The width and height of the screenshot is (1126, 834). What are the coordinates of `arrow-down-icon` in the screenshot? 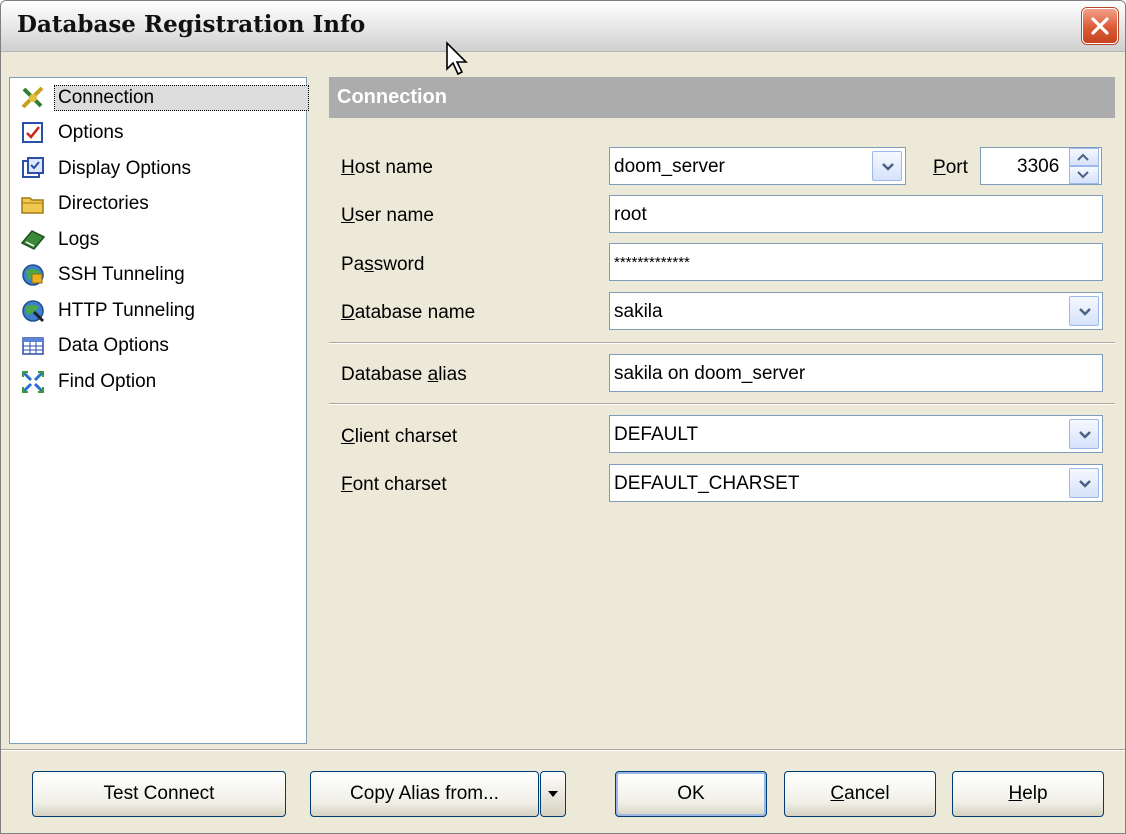 It's located at (1083, 175).